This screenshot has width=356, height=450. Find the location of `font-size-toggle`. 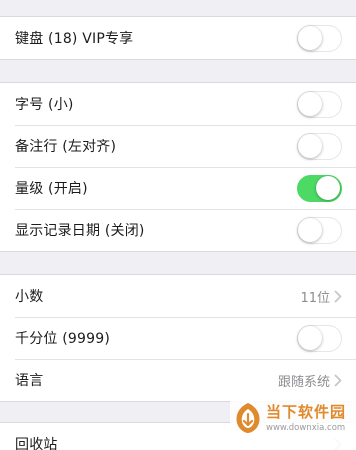

font-size-toggle is located at coordinates (319, 104).